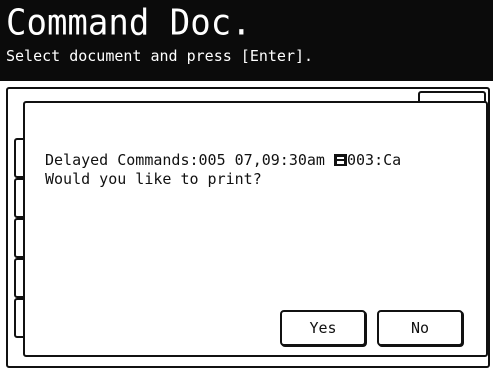  What do you see at coordinates (420, 328) in the screenshot?
I see `no-button: No` at bounding box center [420, 328].